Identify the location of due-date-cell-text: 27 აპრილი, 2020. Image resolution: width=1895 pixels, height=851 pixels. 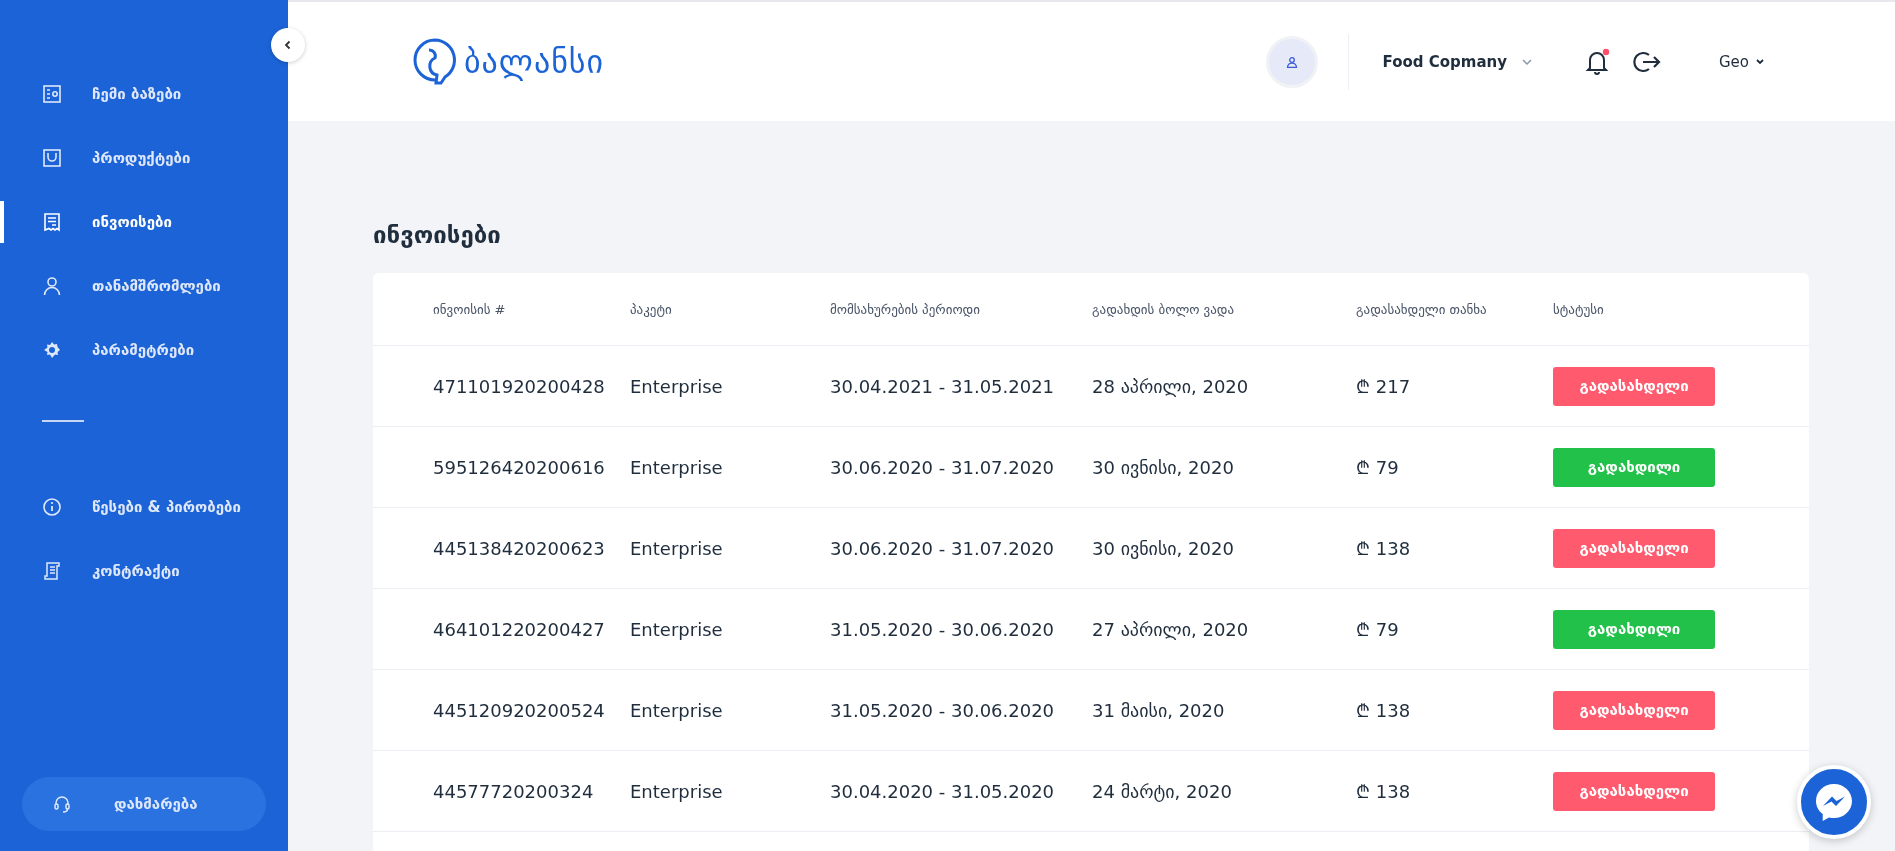
(1171, 629).